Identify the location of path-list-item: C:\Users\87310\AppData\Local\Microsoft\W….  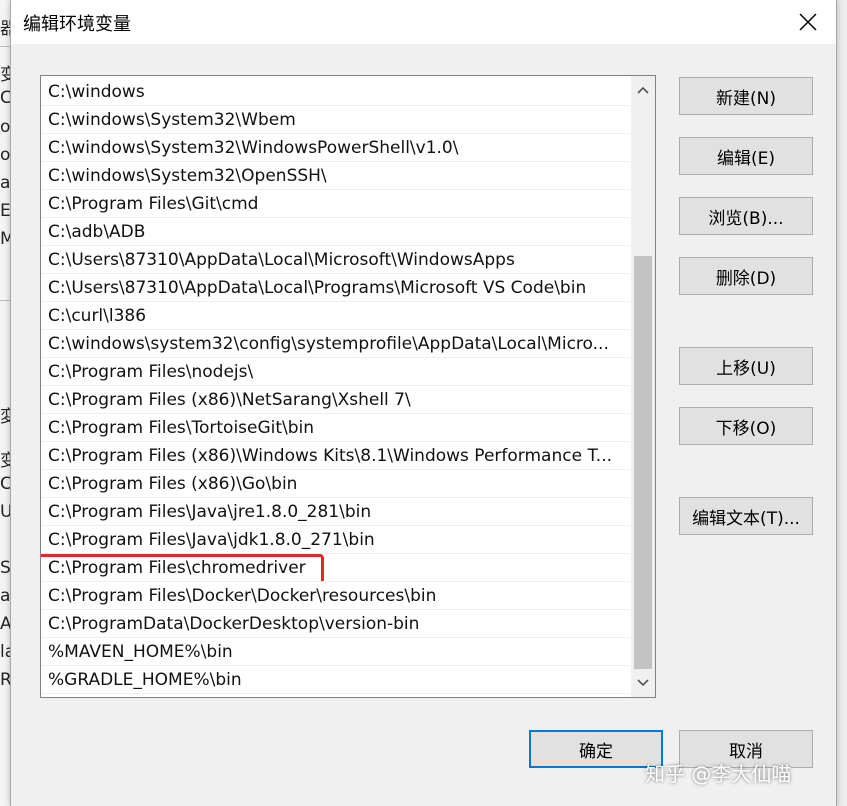
(335, 260).